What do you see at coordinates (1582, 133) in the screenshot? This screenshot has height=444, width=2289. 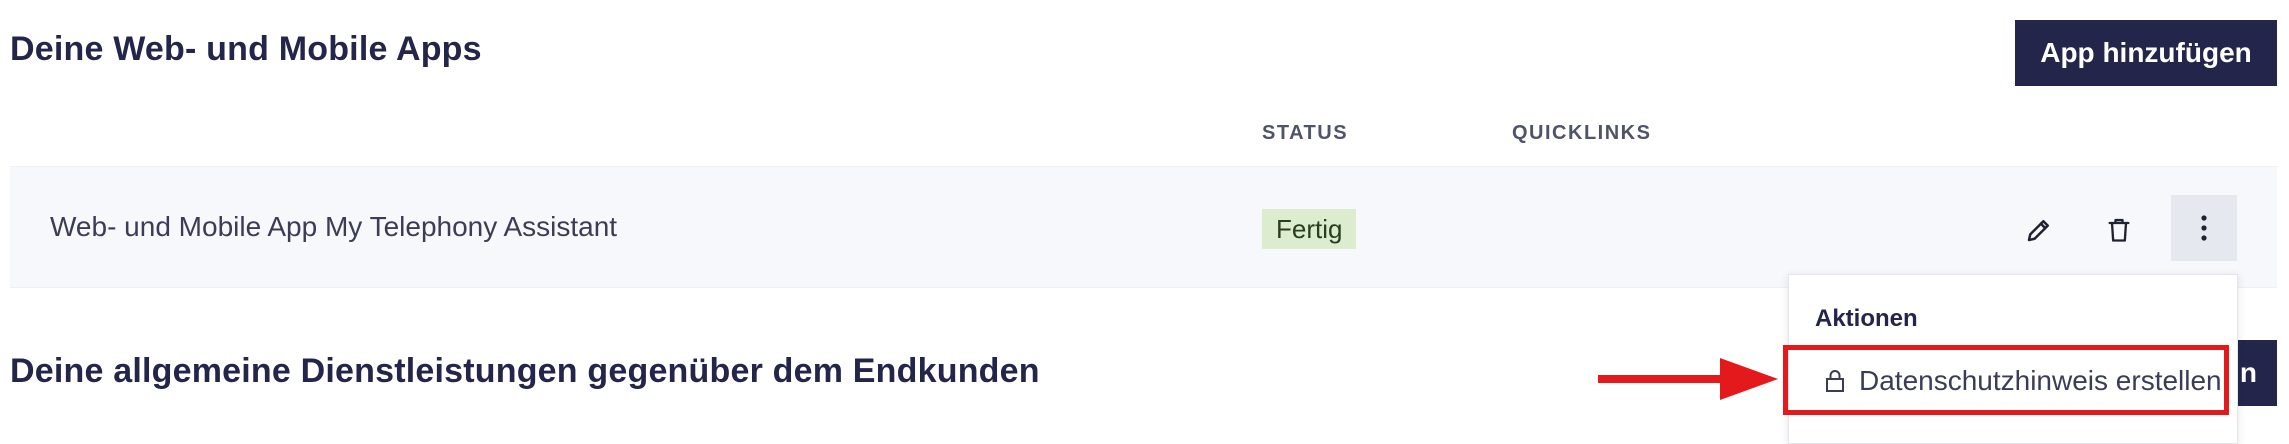 I see `column-header-quicklinks: QUICKLINKS` at bounding box center [1582, 133].